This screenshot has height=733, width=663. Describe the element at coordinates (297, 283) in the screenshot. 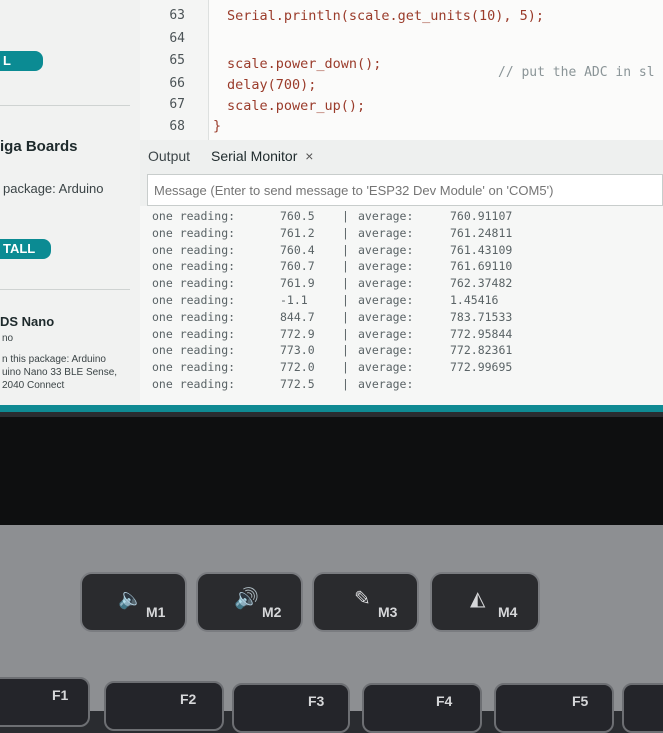

I see `reading-value: 761.9` at that location.